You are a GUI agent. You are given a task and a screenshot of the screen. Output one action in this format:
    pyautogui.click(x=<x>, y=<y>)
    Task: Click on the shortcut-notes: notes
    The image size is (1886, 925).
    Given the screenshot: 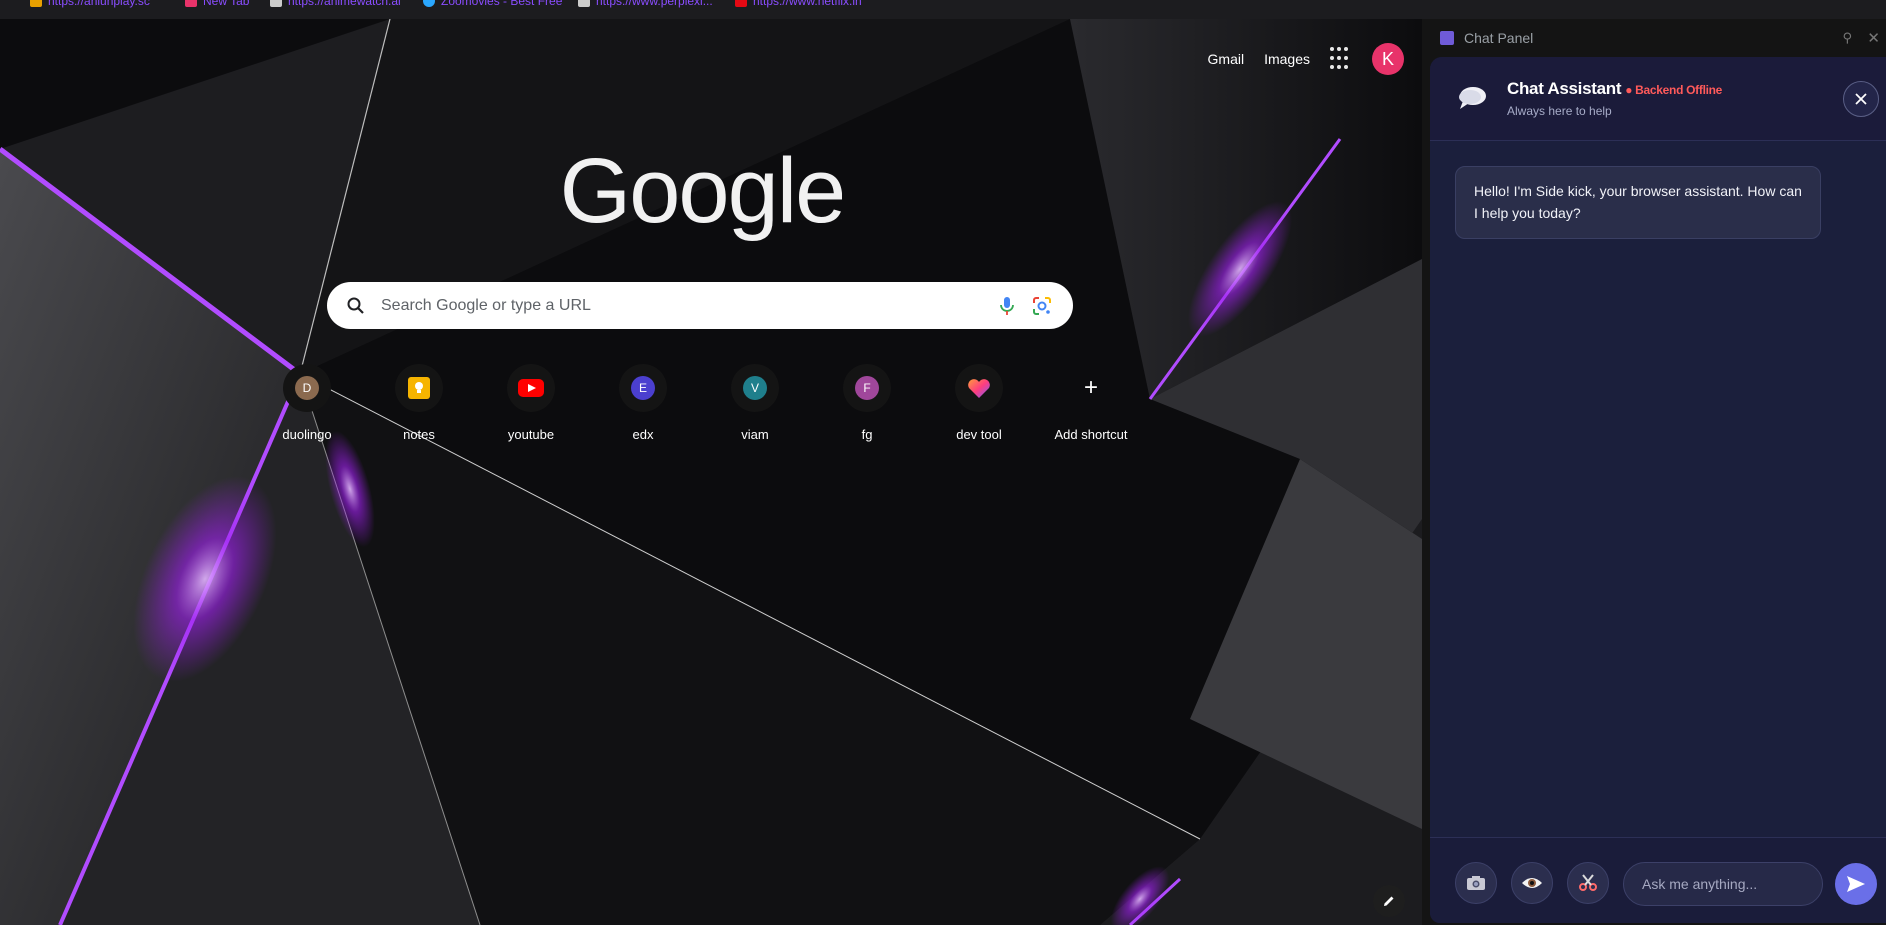 What is the action you would take?
    pyautogui.click(x=419, y=403)
    